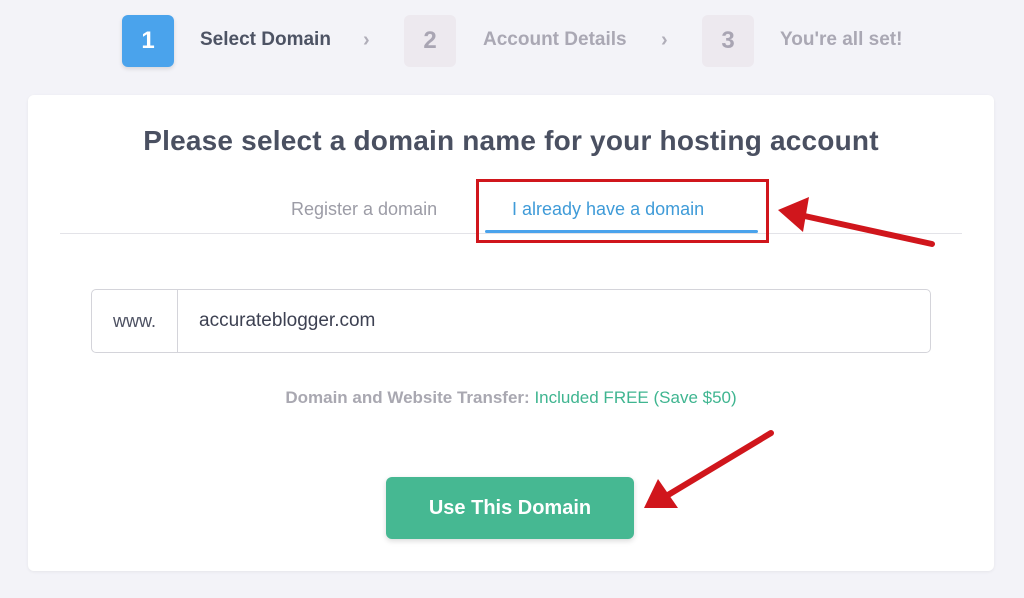 This screenshot has height=598, width=1024. What do you see at coordinates (407, 397) in the screenshot?
I see `transfer-label: Domain and Website Transfer:` at bounding box center [407, 397].